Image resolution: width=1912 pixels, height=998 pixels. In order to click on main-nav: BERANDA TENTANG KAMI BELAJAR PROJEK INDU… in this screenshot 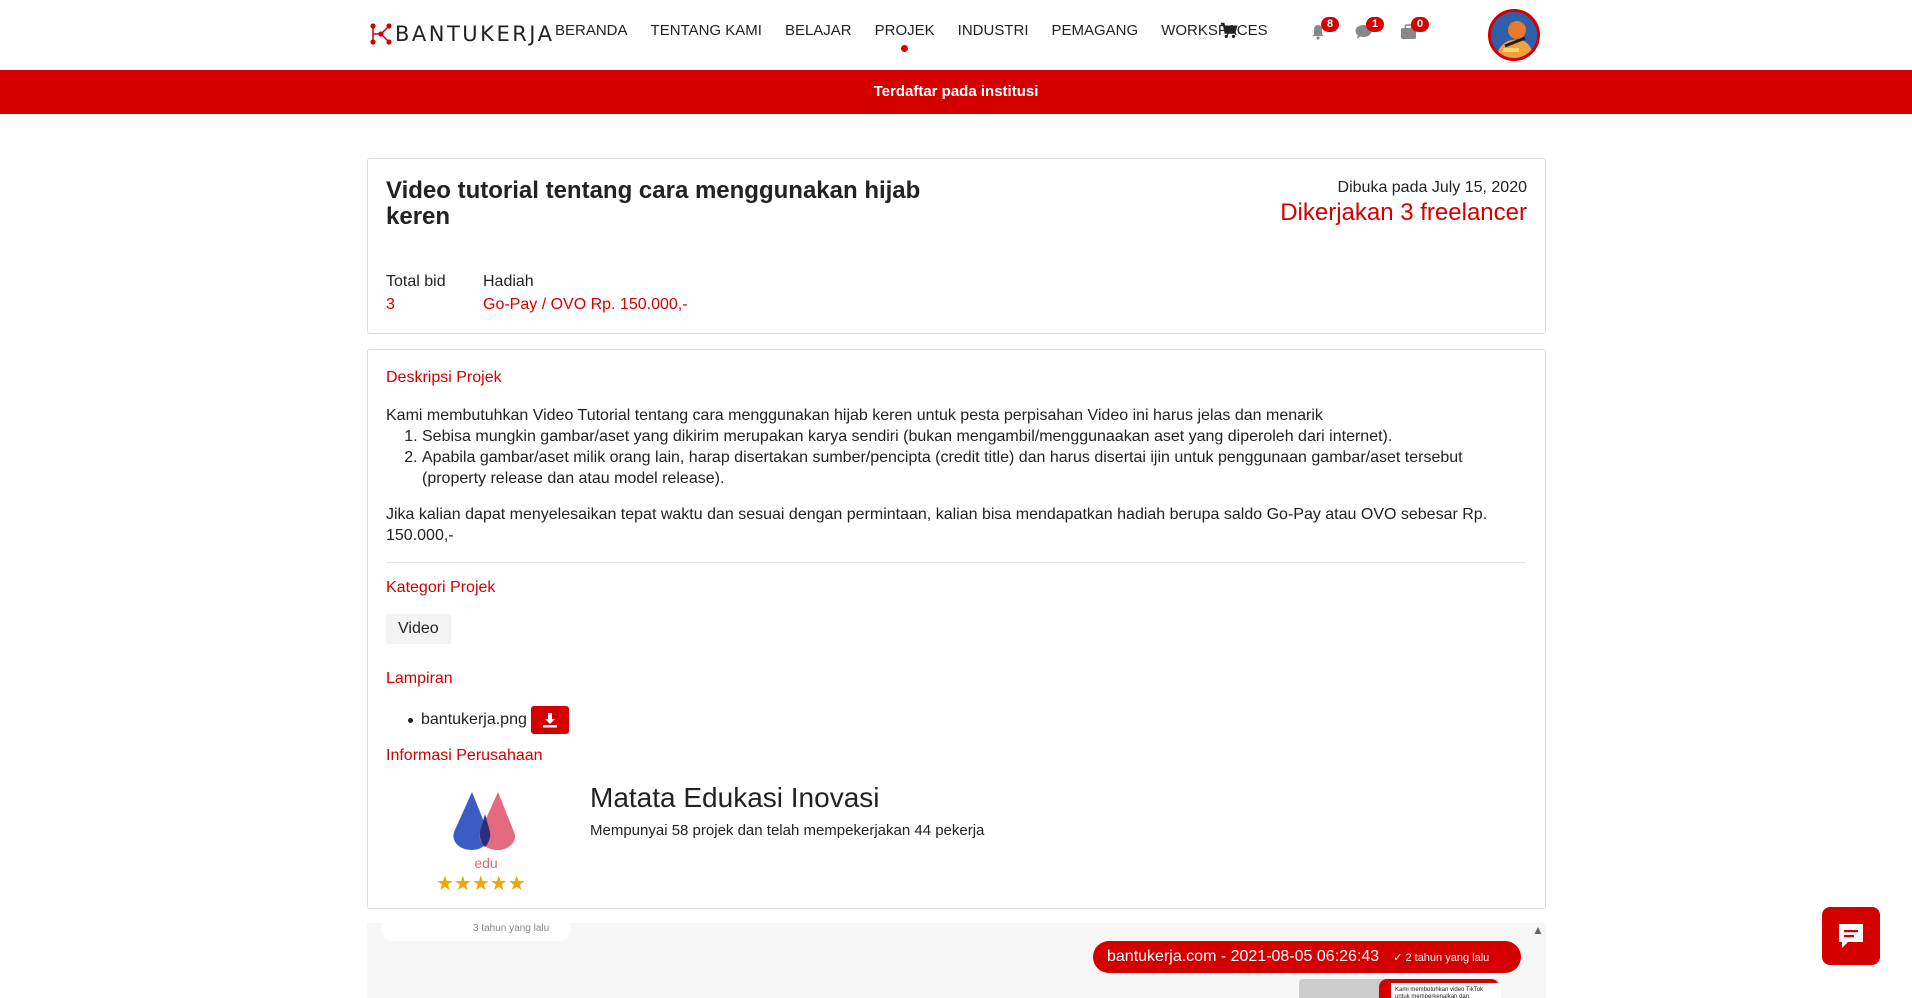, I will do `click(911, 37)`.